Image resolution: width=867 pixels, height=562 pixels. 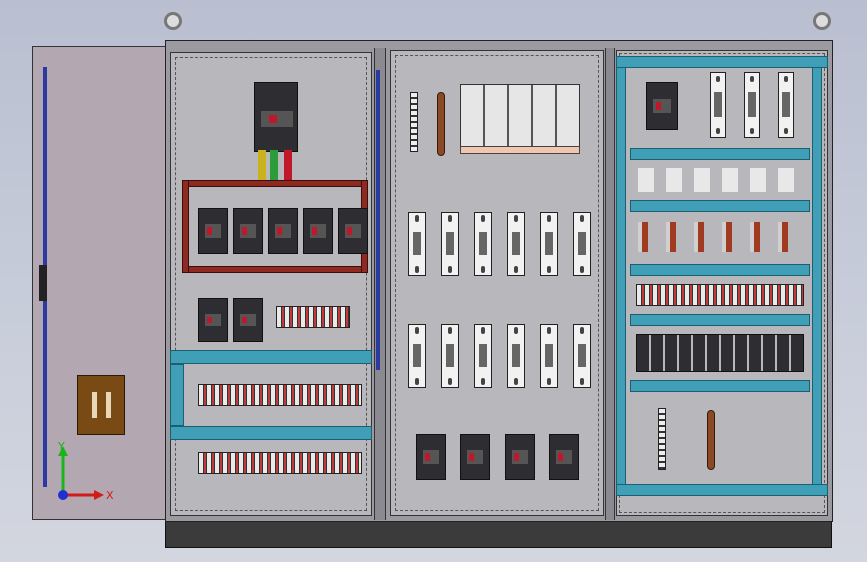 What do you see at coordinates (722, 180) in the screenshot?
I see `relay-row` at bounding box center [722, 180].